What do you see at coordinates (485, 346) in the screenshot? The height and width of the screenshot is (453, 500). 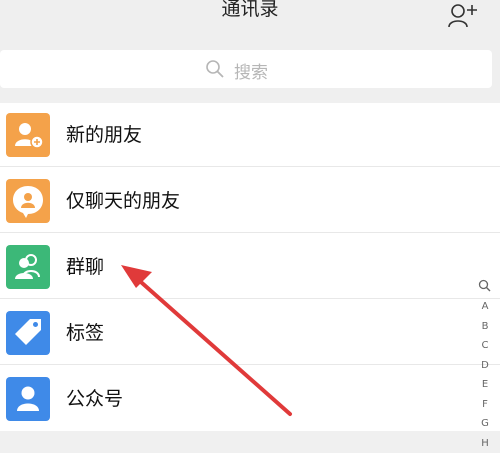 I see `index-letter: C` at bounding box center [485, 346].